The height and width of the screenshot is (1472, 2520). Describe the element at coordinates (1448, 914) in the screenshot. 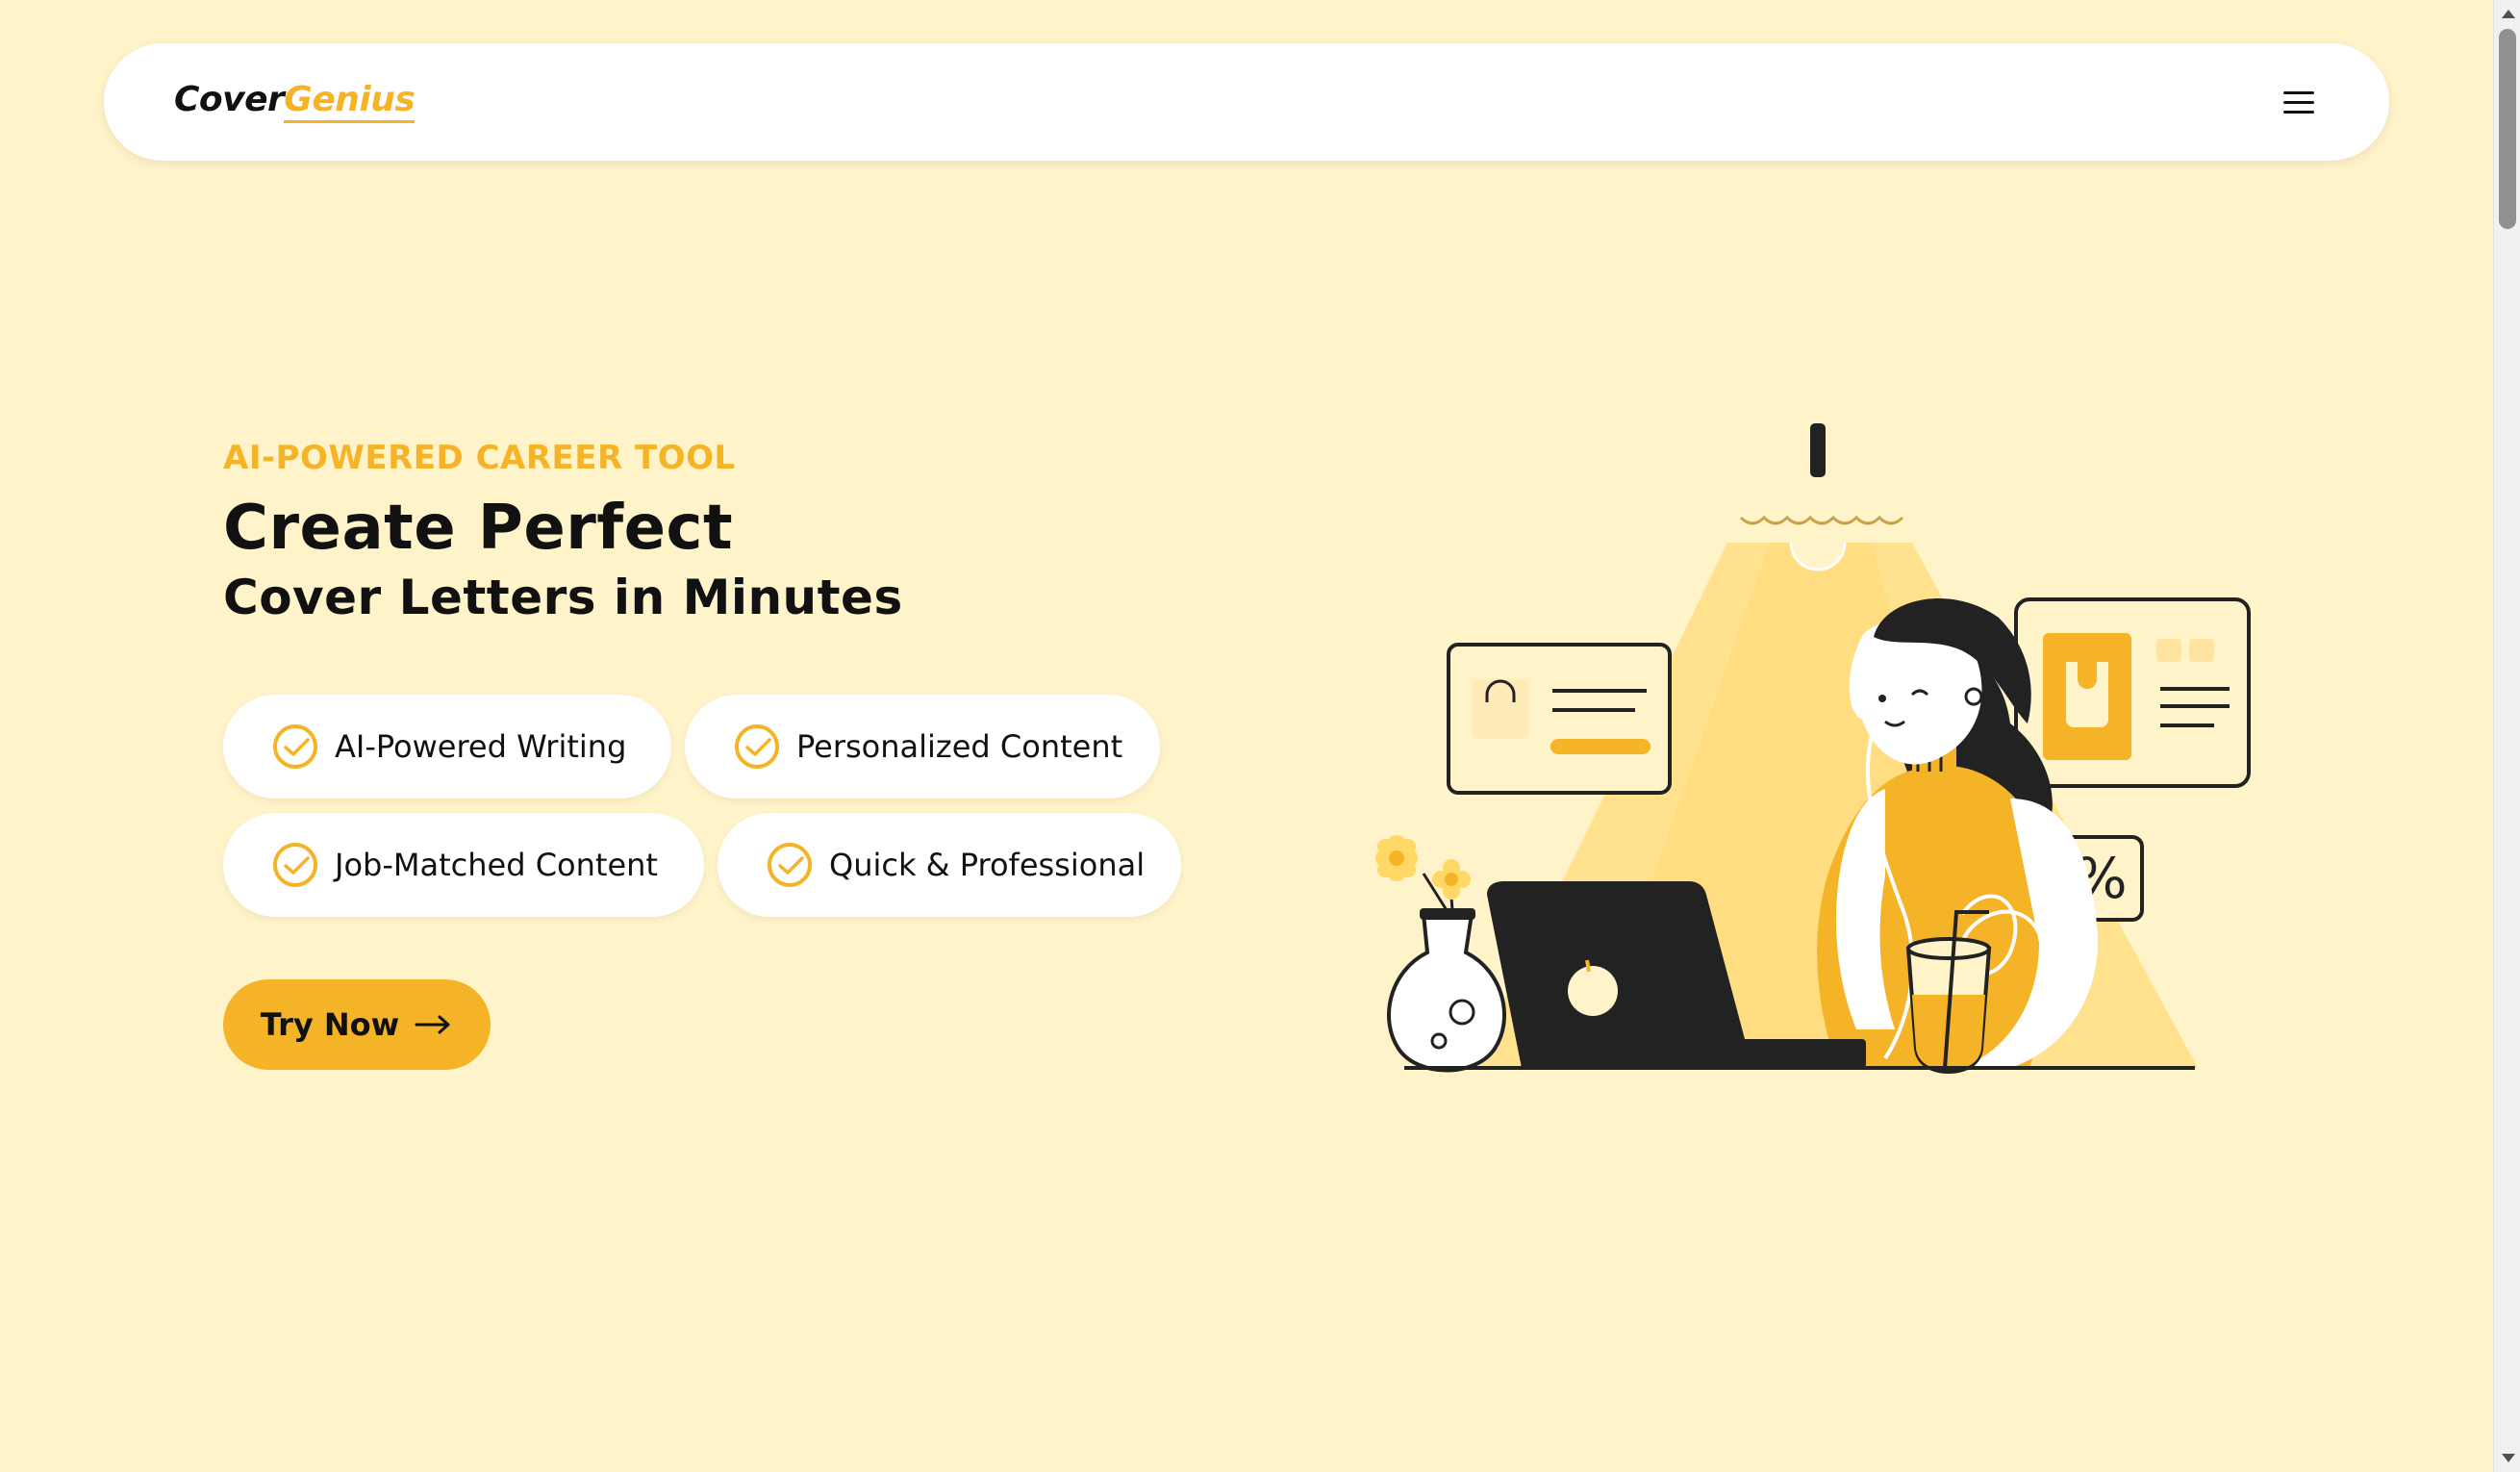

I see `vase-rim` at that location.